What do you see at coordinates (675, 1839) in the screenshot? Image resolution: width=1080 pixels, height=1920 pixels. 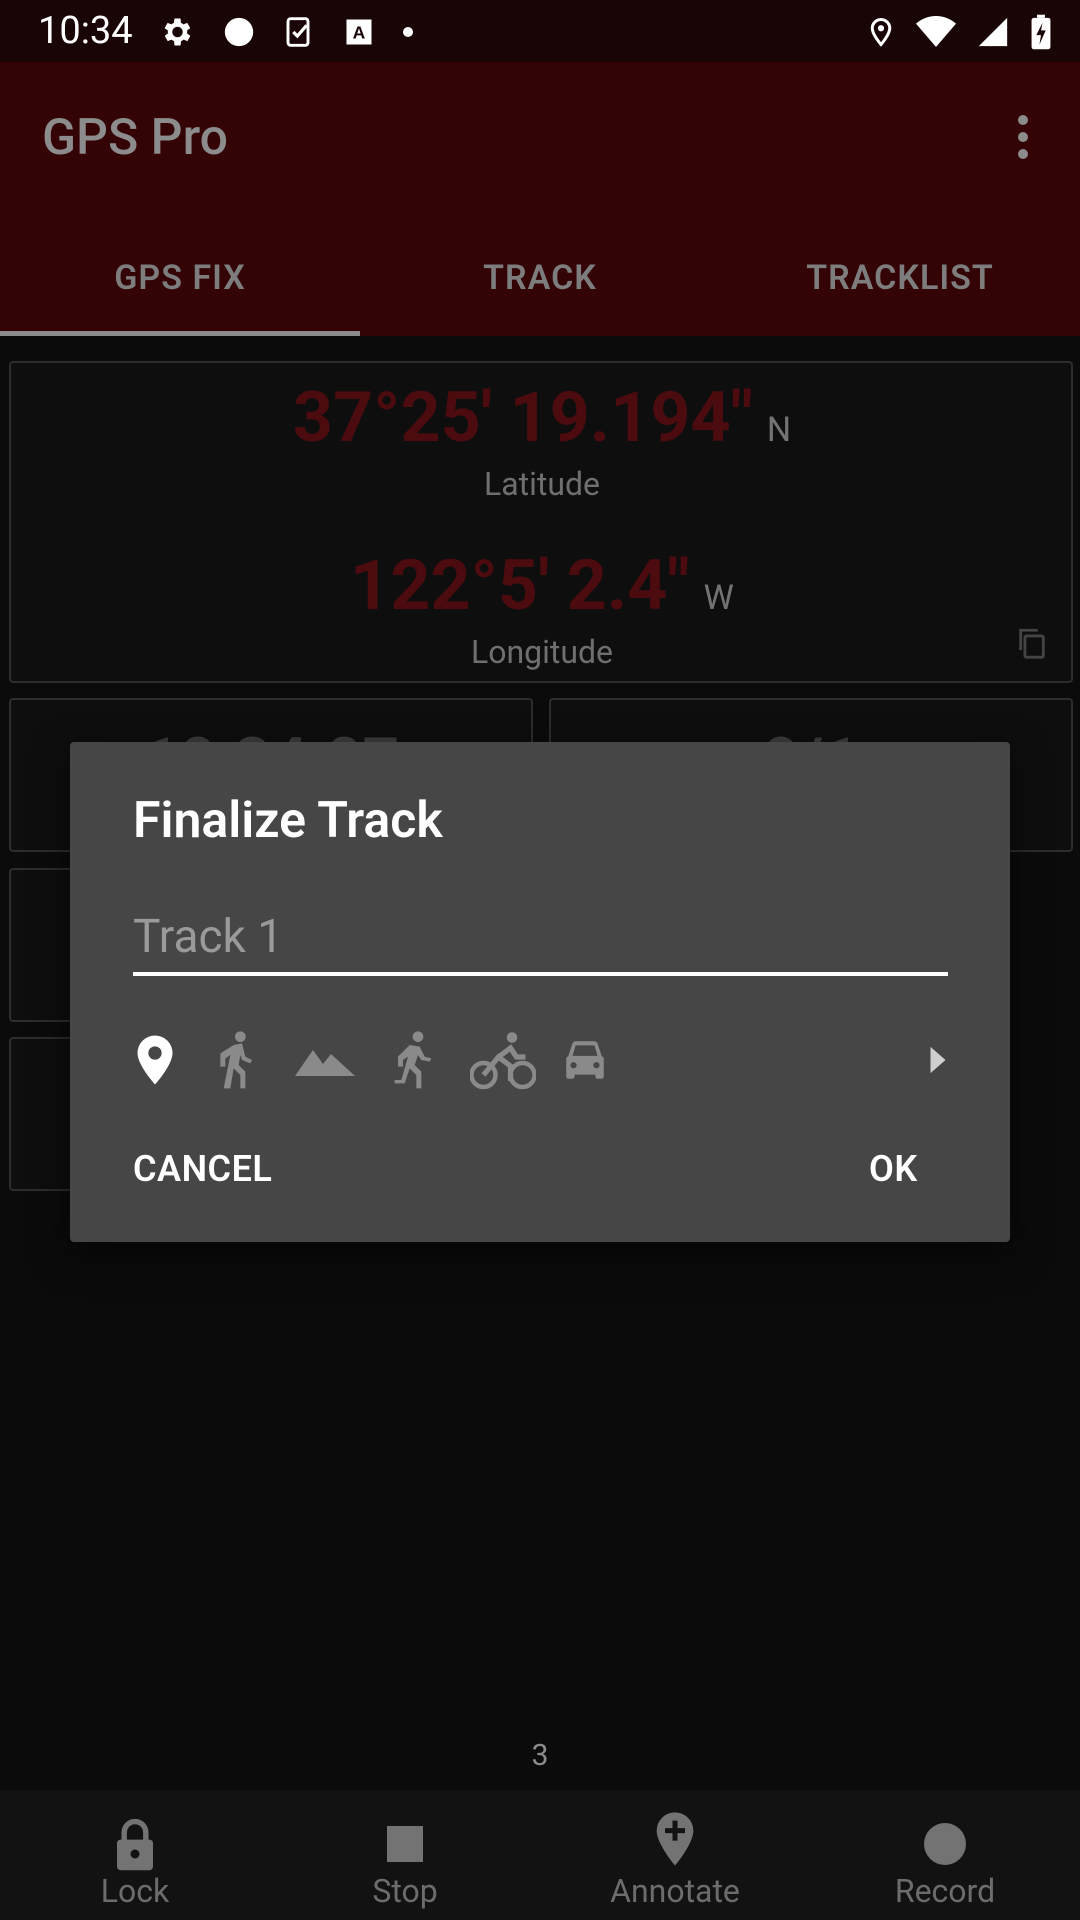 I see `add-location-icon` at bounding box center [675, 1839].